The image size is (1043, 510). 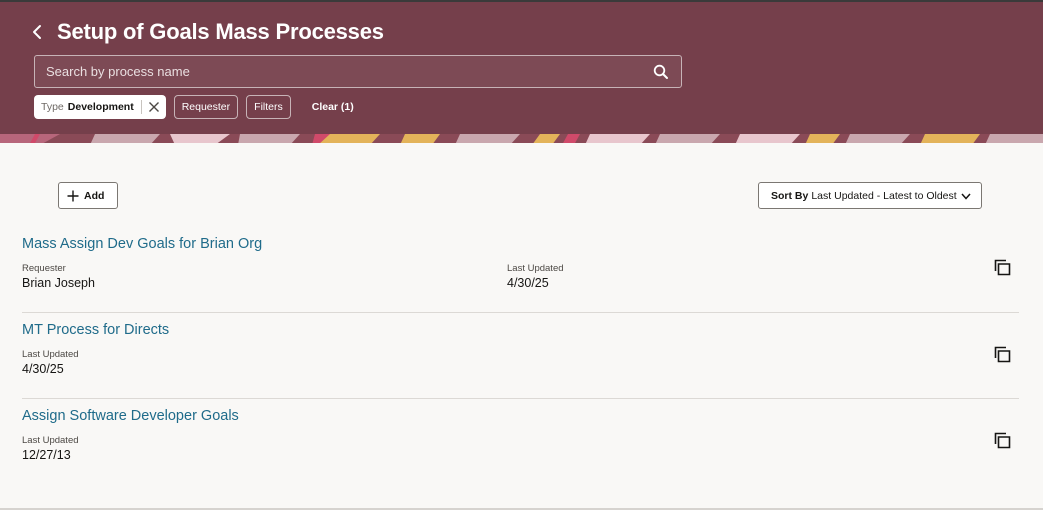 I want to click on process-name-link: Assign Software Developer Goals, so click(x=130, y=416).